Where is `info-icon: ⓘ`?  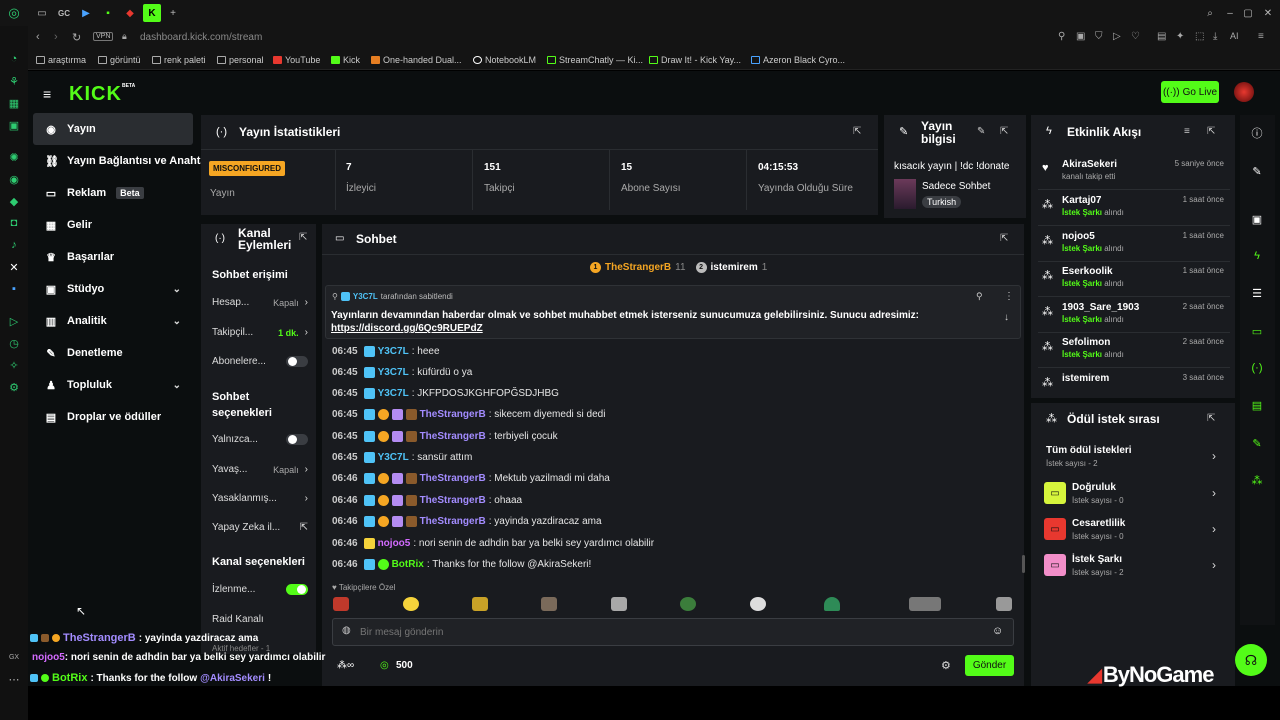
info-icon: ⓘ is located at coordinates (1257, 133).